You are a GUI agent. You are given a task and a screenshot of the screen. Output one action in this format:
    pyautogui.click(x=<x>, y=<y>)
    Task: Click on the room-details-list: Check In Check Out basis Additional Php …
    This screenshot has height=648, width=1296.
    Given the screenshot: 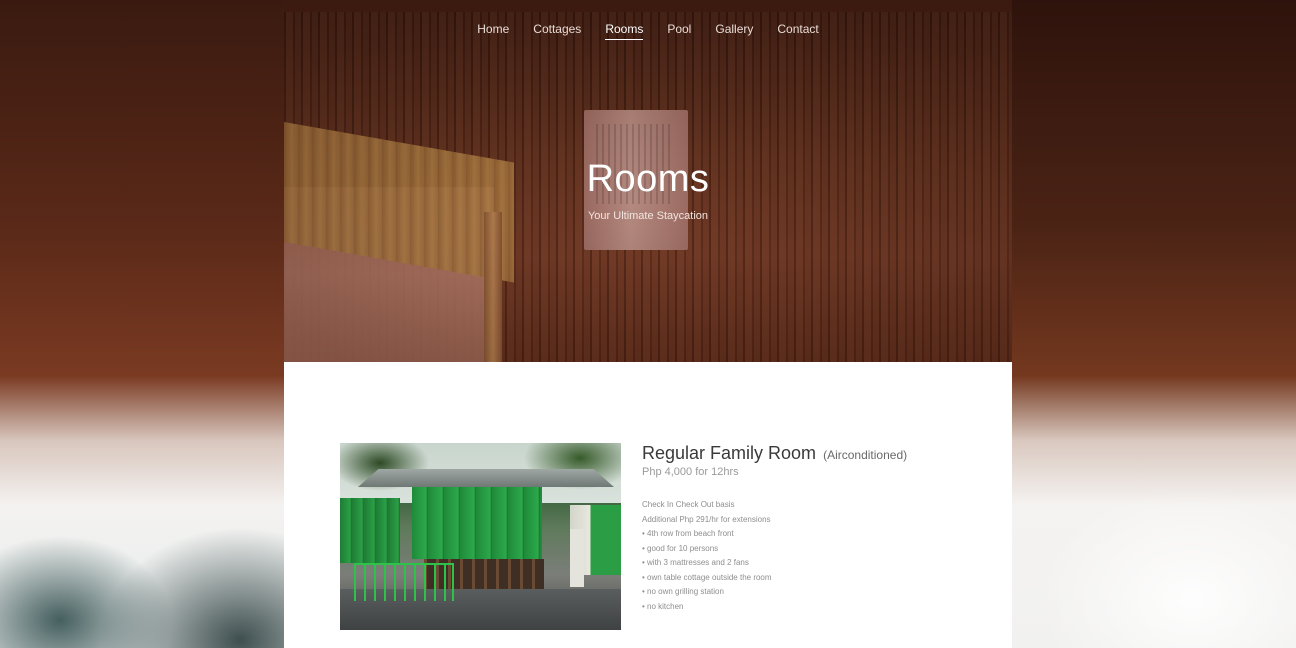 What is the action you would take?
    pyautogui.click(x=707, y=556)
    